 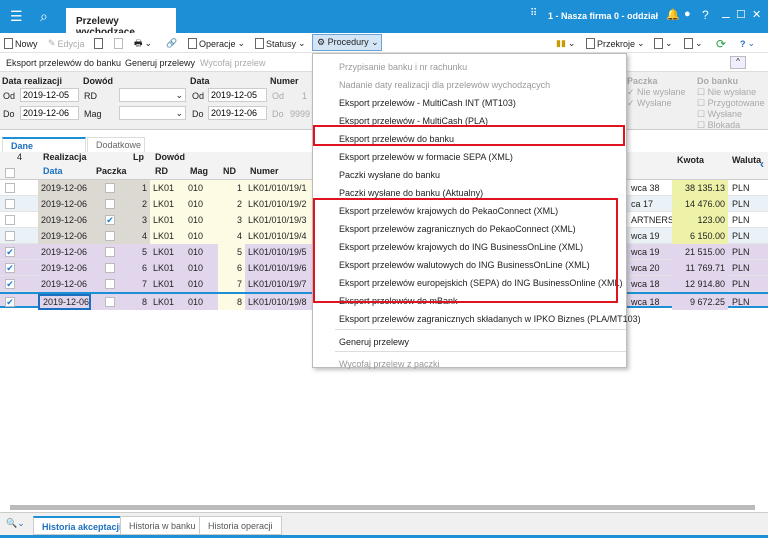 What do you see at coordinates (603, 16) in the screenshot?
I see `company-selector: 1 - Nasza firma 0 - oddział` at bounding box center [603, 16].